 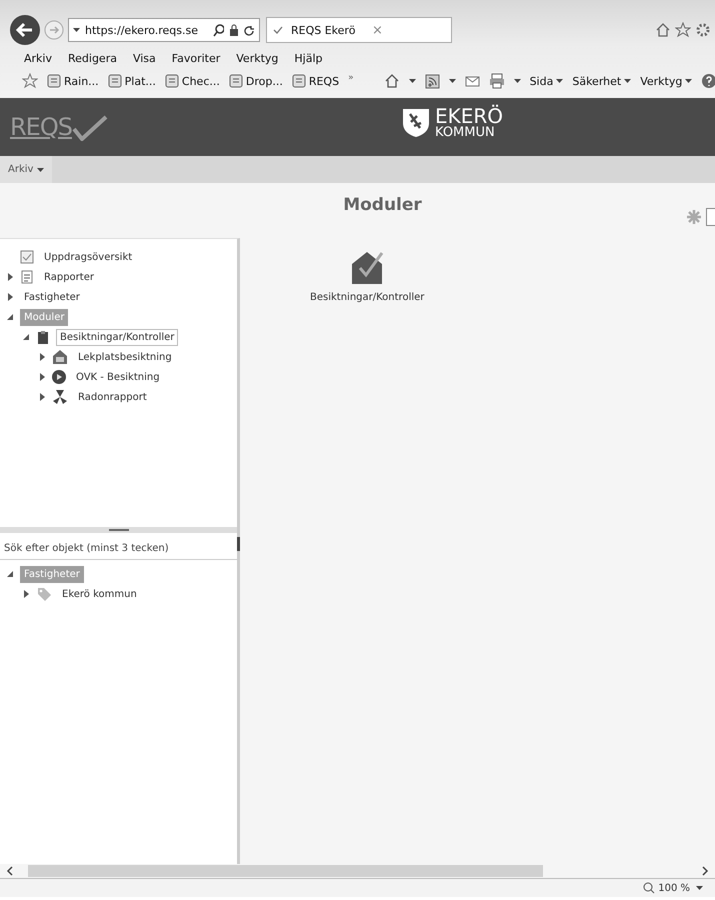 What do you see at coordinates (69, 277) in the screenshot?
I see `tree-item: Rapporter` at bounding box center [69, 277].